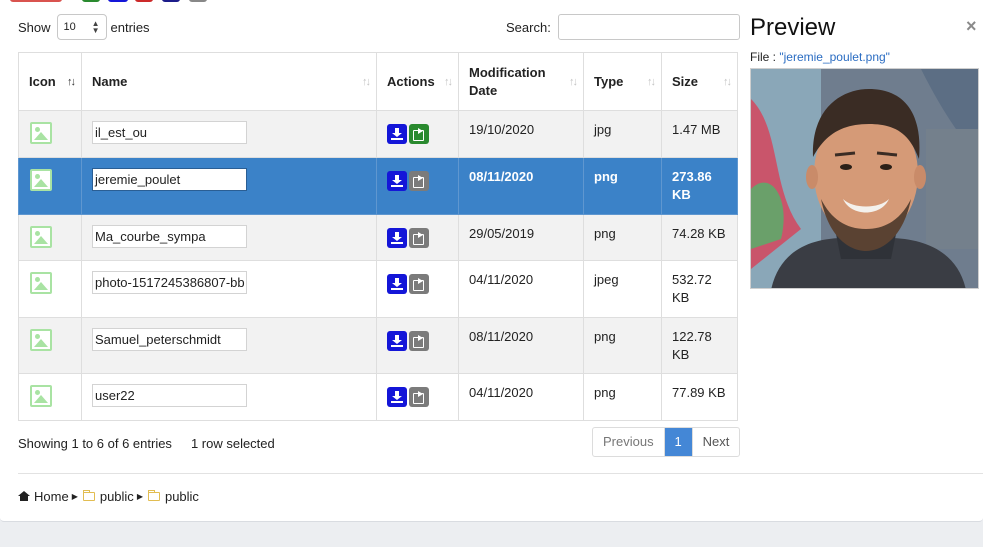  I want to click on file-name-input: user22, so click(169, 395).